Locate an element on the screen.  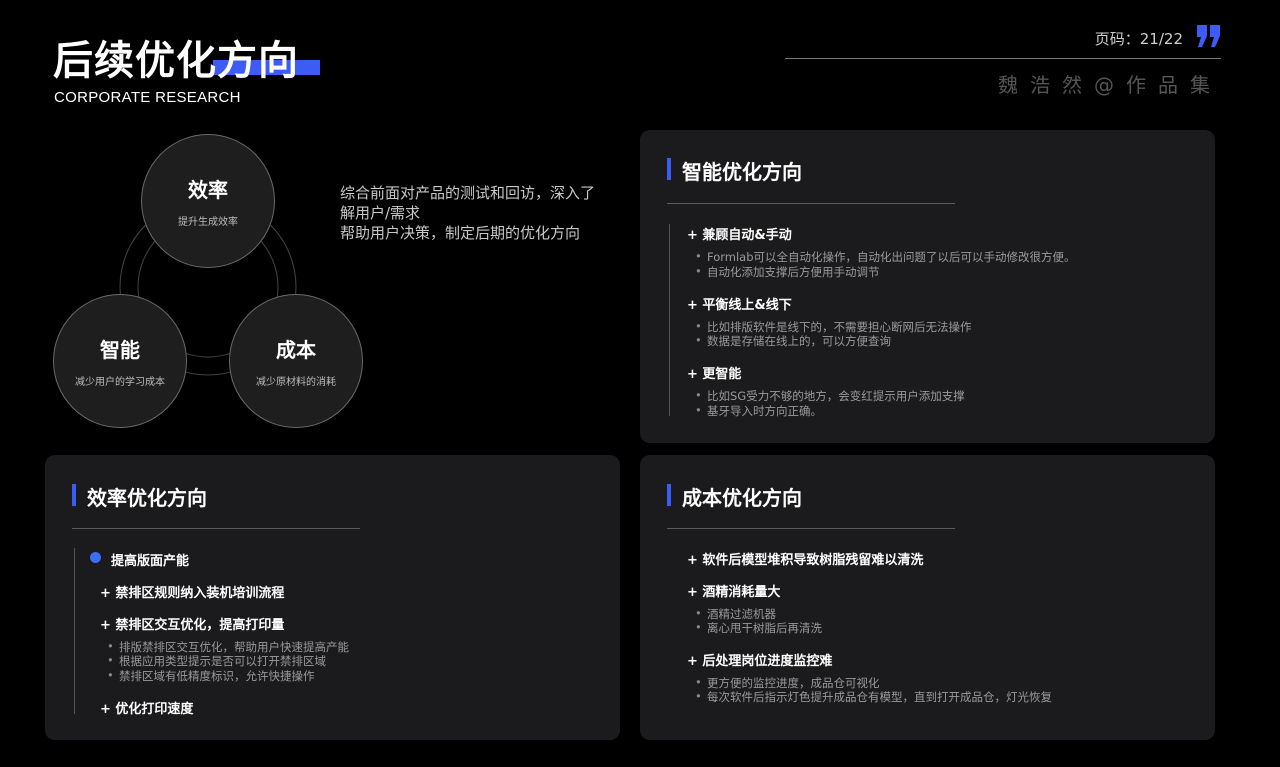
smart-heading-2: + 平衡线上&线下 is located at coordinates (739, 305).